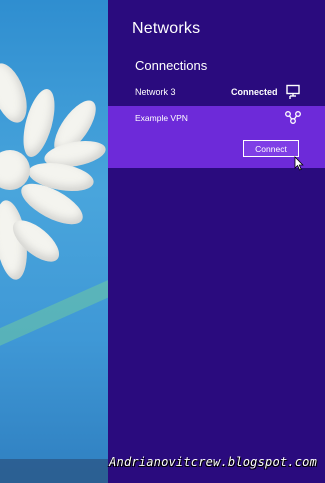 The height and width of the screenshot is (483, 325). Describe the element at coordinates (271, 148) in the screenshot. I see `connect-button: Connect` at that location.